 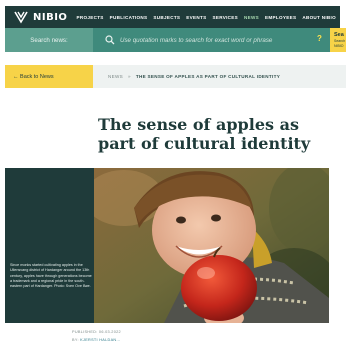 I want to click on nav-events: EVENTS, so click(x=196, y=17).